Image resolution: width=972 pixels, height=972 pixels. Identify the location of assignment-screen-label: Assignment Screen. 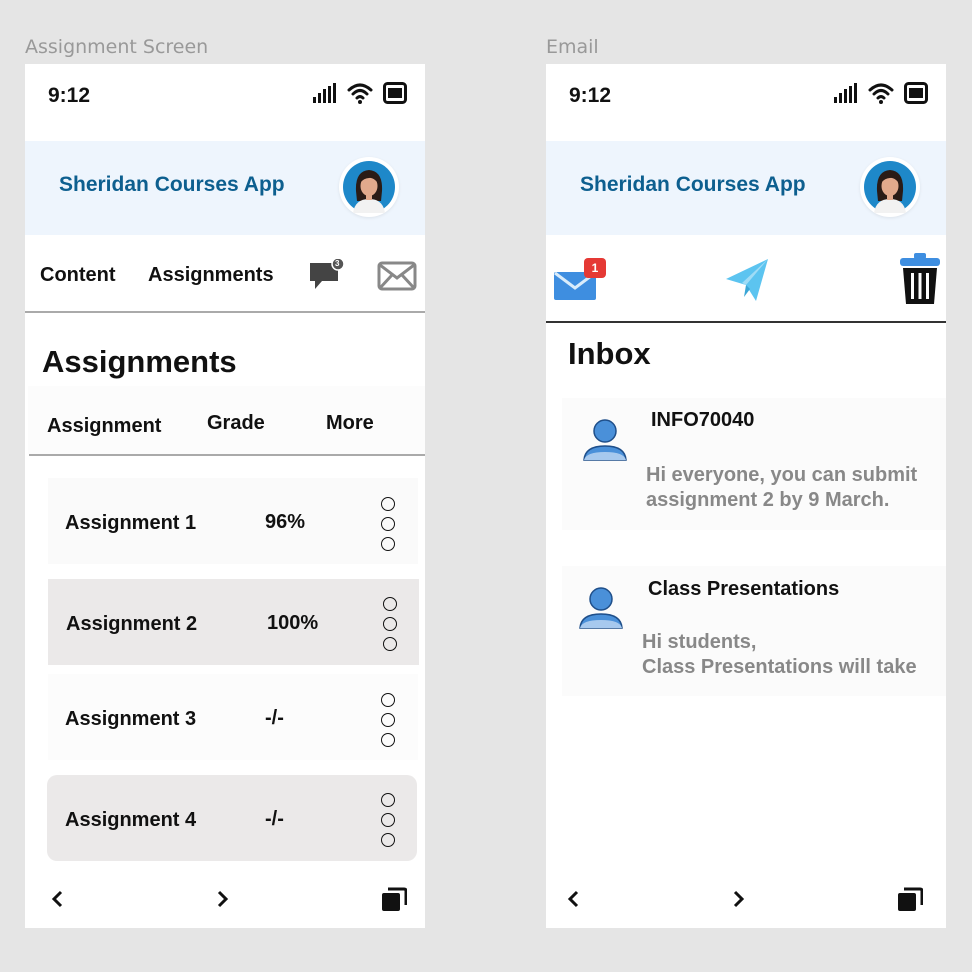
(117, 47).